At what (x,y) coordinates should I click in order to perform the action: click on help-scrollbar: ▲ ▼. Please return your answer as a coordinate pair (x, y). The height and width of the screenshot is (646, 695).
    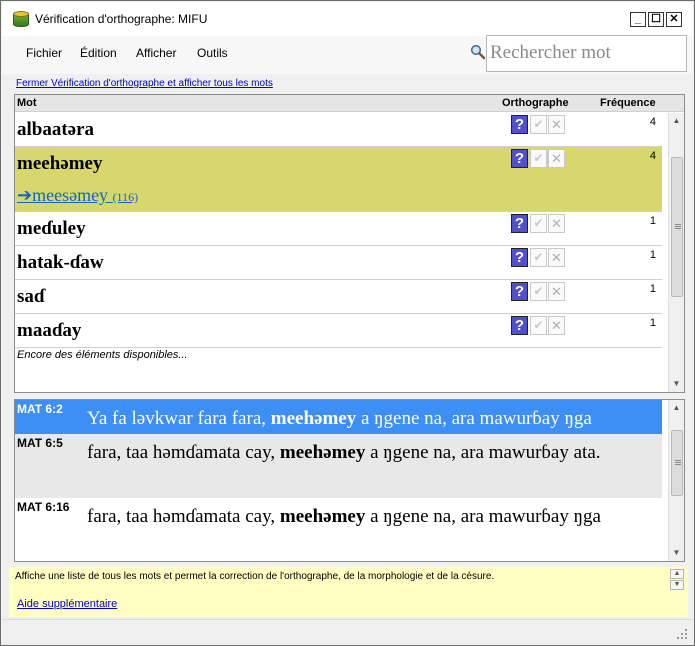
    Looking at the image, I should click on (677, 580).